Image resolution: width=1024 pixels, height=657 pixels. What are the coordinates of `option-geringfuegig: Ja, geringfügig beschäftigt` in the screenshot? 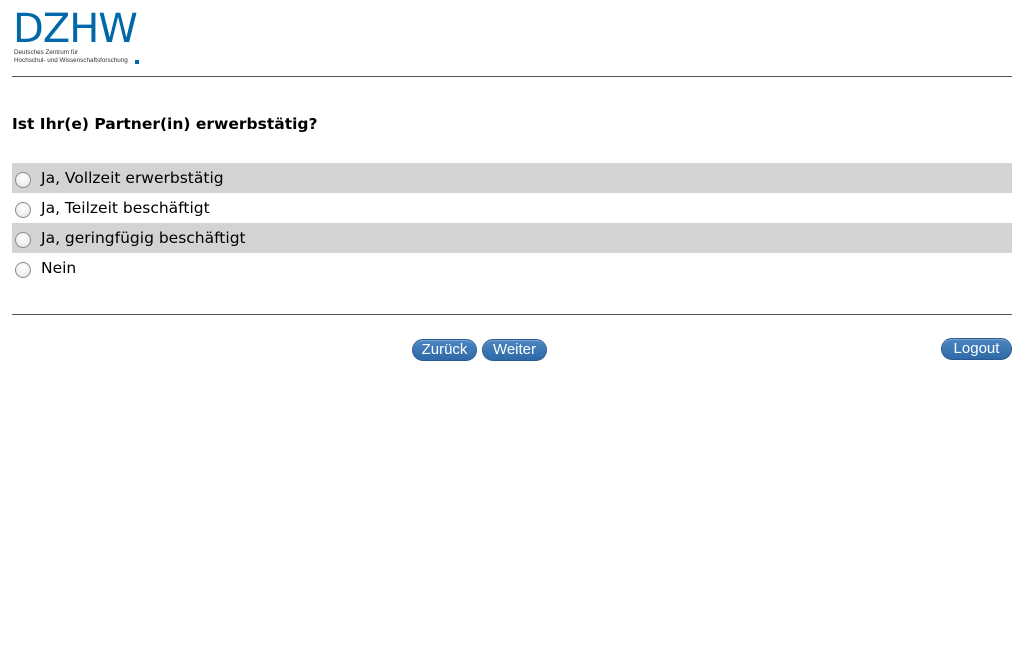 It's located at (512, 238).